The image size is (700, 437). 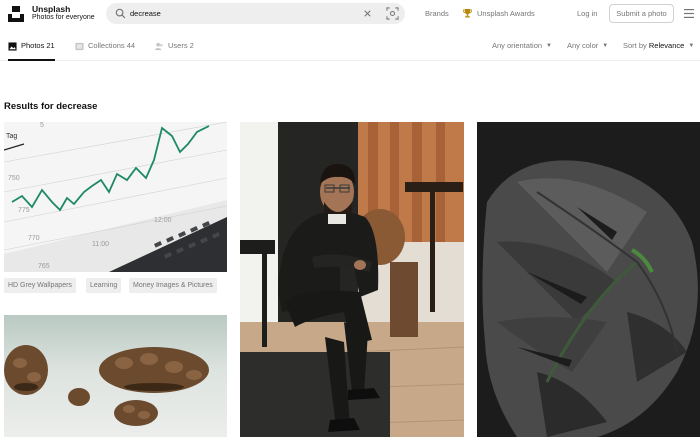 What do you see at coordinates (689, 13) in the screenshot?
I see `hamburger-menu-icon` at bounding box center [689, 13].